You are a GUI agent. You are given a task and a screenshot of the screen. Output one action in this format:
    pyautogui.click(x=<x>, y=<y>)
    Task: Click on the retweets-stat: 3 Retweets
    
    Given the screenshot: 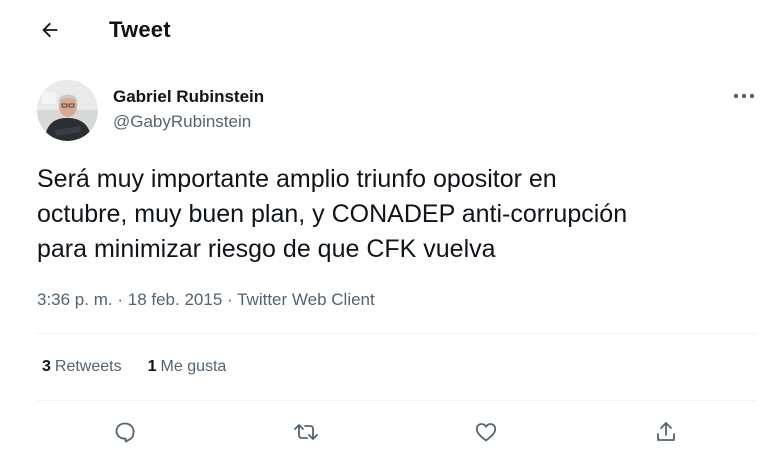 What is the action you would take?
    pyautogui.click(x=82, y=367)
    